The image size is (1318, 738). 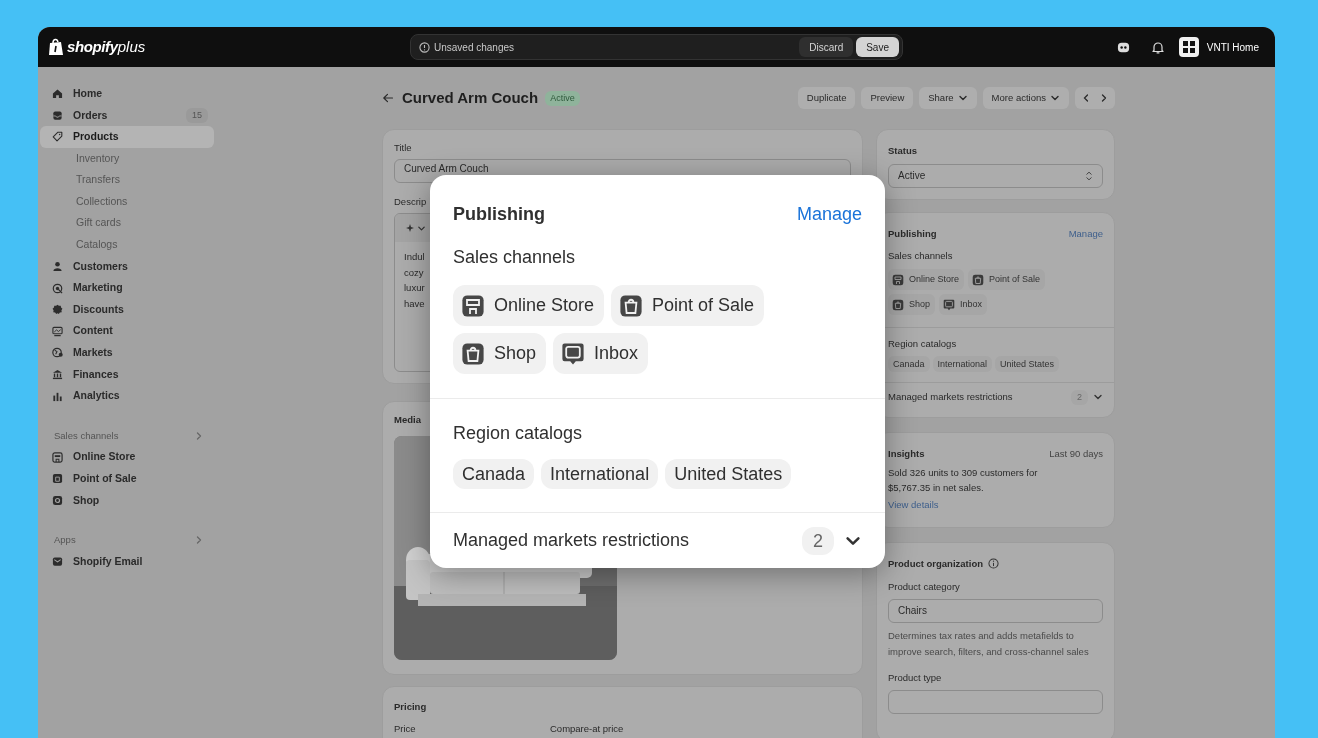 What do you see at coordinates (127, 396) in the screenshot?
I see `sidebar-nav-item: Analytics` at bounding box center [127, 396].